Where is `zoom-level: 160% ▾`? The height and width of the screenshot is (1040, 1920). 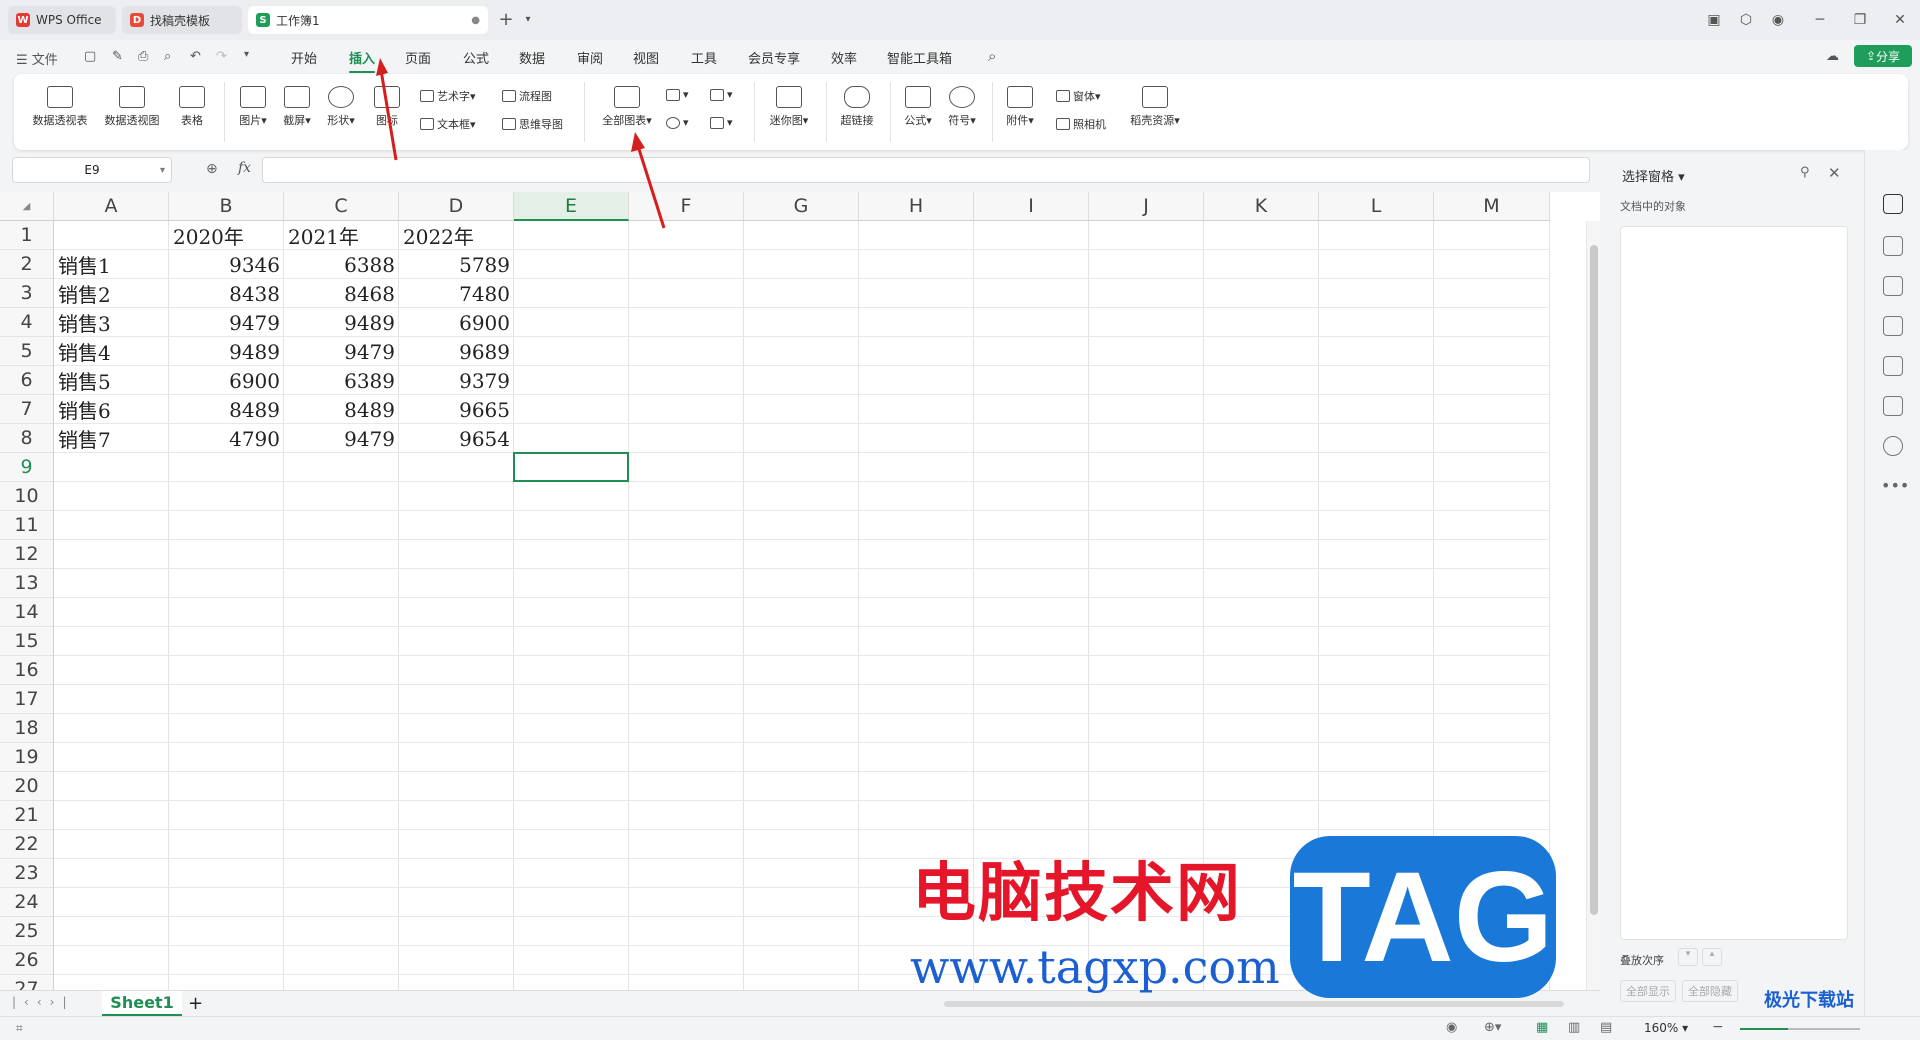
zoom-level: 160% ▾ is located at coordinates (1666, 1028).